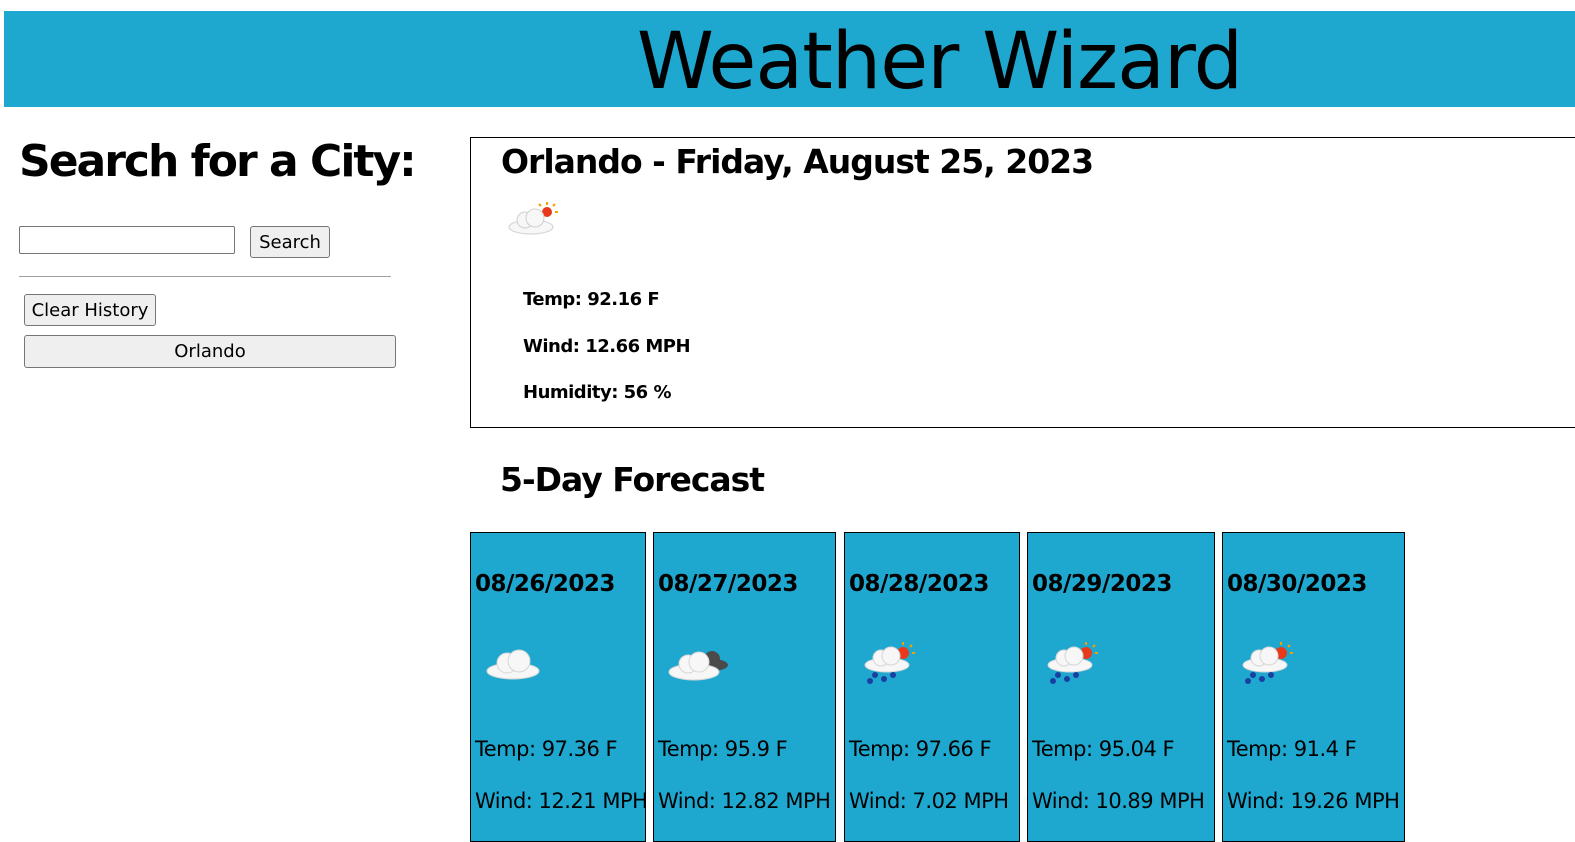 The height and width of the screenshot is (842, 1575). I want to click on search-button: Search, so click(290, 242).